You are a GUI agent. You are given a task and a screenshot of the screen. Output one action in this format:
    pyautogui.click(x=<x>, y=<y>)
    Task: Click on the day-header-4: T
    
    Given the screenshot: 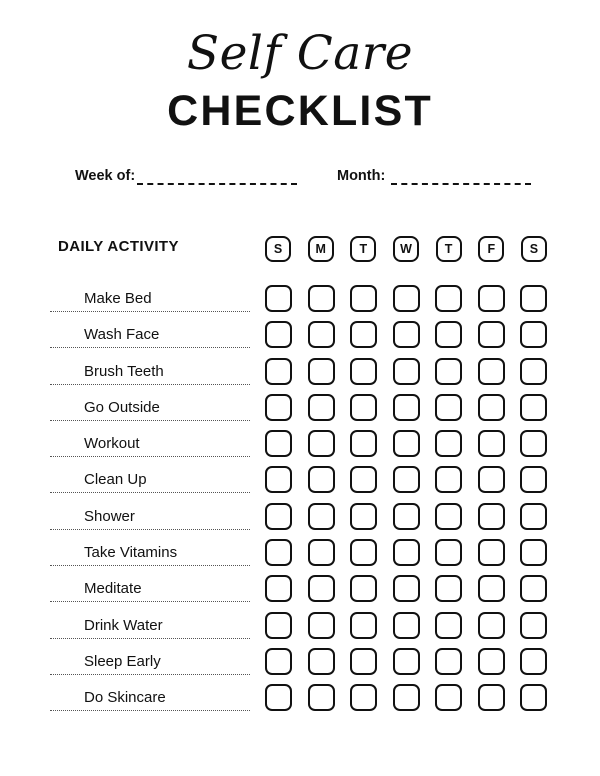 What is the action you would take?
    pyautogui.click(x=448, y=249)
    